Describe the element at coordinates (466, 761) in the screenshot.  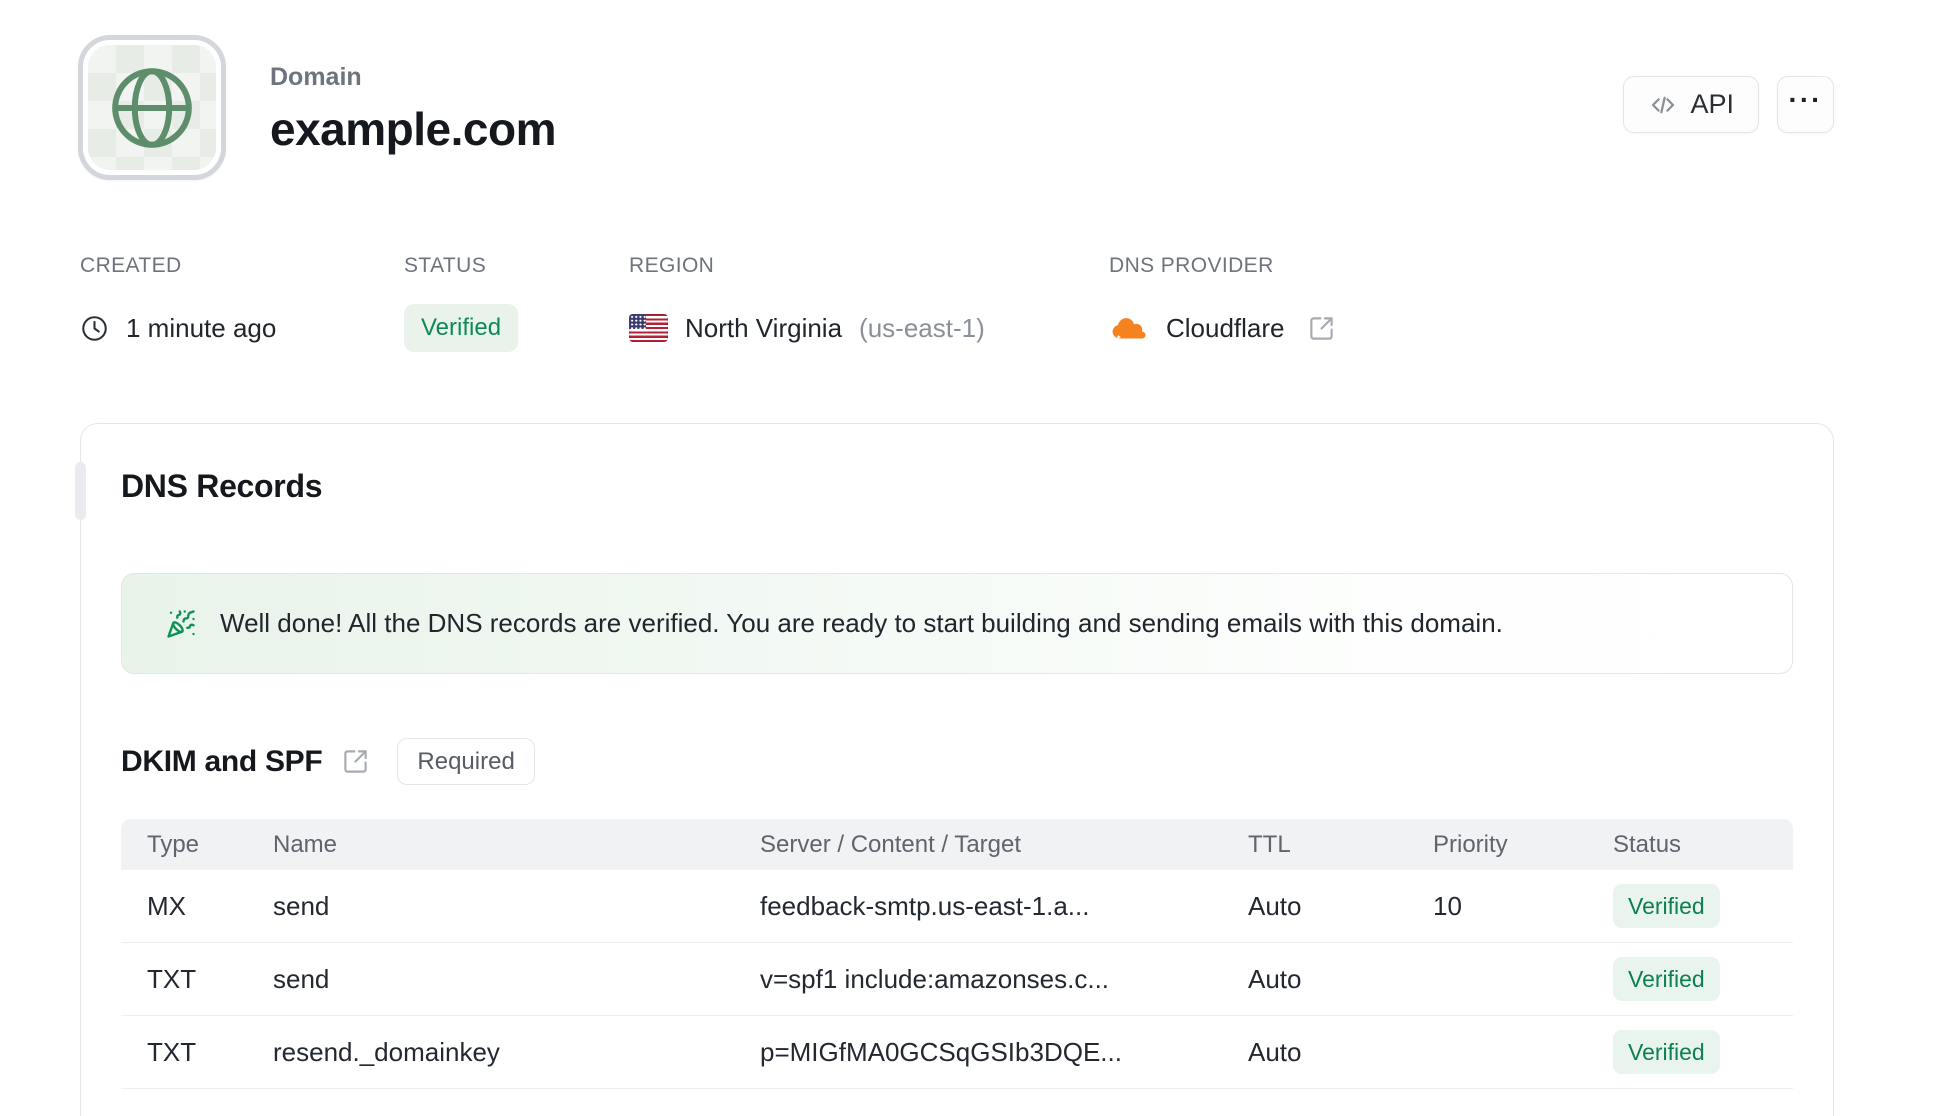
I see `required-badge: Required` at that location.